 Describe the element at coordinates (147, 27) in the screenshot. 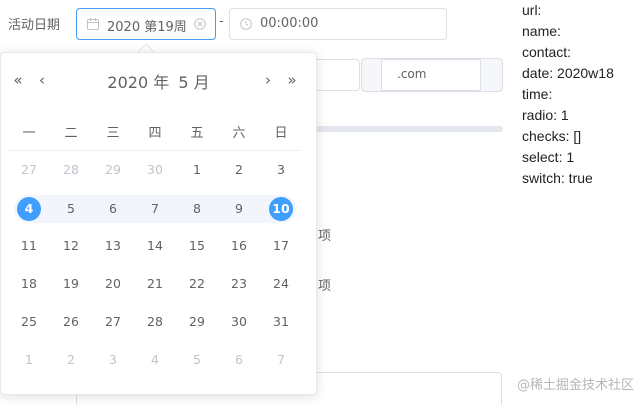

I see `week-value: 2020 第19周` at that location.